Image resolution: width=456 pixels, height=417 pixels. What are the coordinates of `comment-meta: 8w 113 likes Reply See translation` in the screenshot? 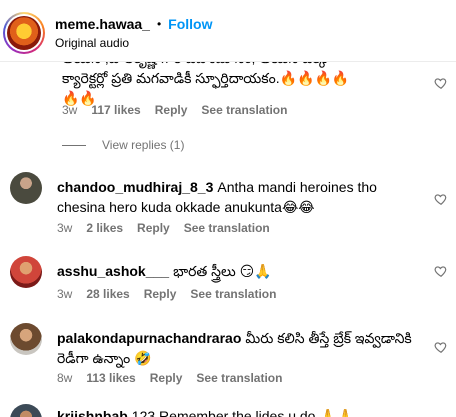 It's located at (176, 378).